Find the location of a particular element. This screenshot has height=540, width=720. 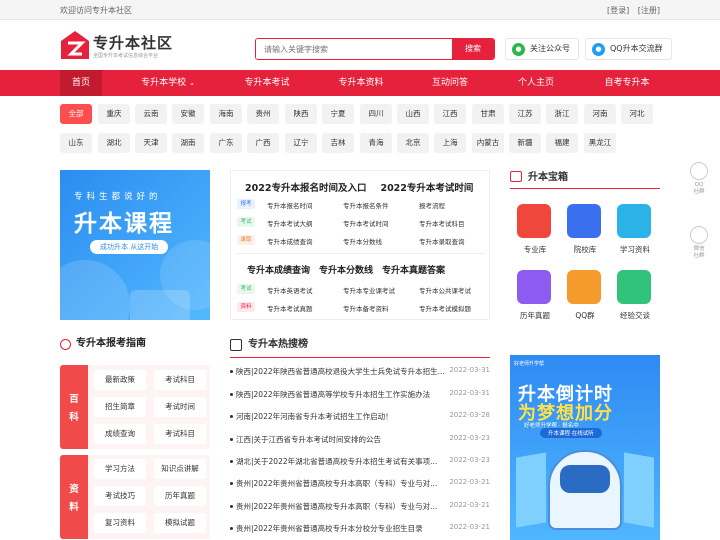

heading-link-registration: 2022专升本报名时间及入口 is located at coordinates (305, 188).